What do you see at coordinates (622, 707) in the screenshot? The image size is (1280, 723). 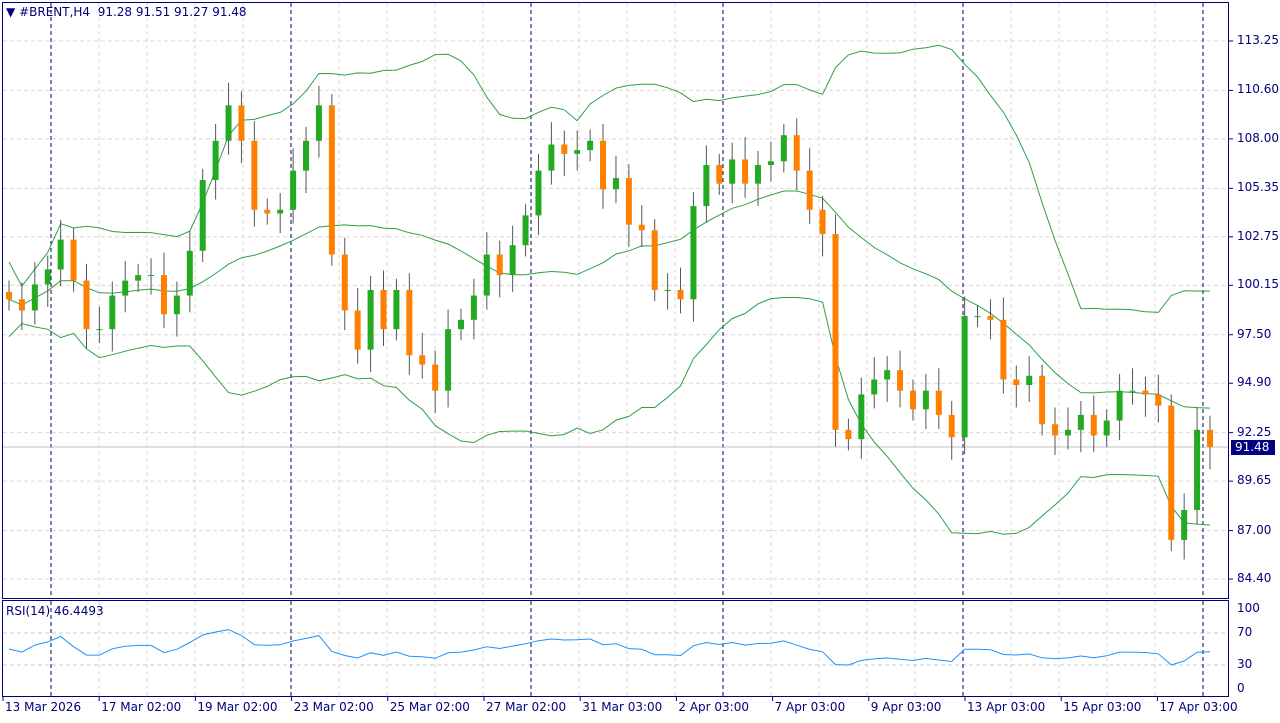 I see `time-axis-label: 31 Mar 03:00` at bounding box center [622, 707].